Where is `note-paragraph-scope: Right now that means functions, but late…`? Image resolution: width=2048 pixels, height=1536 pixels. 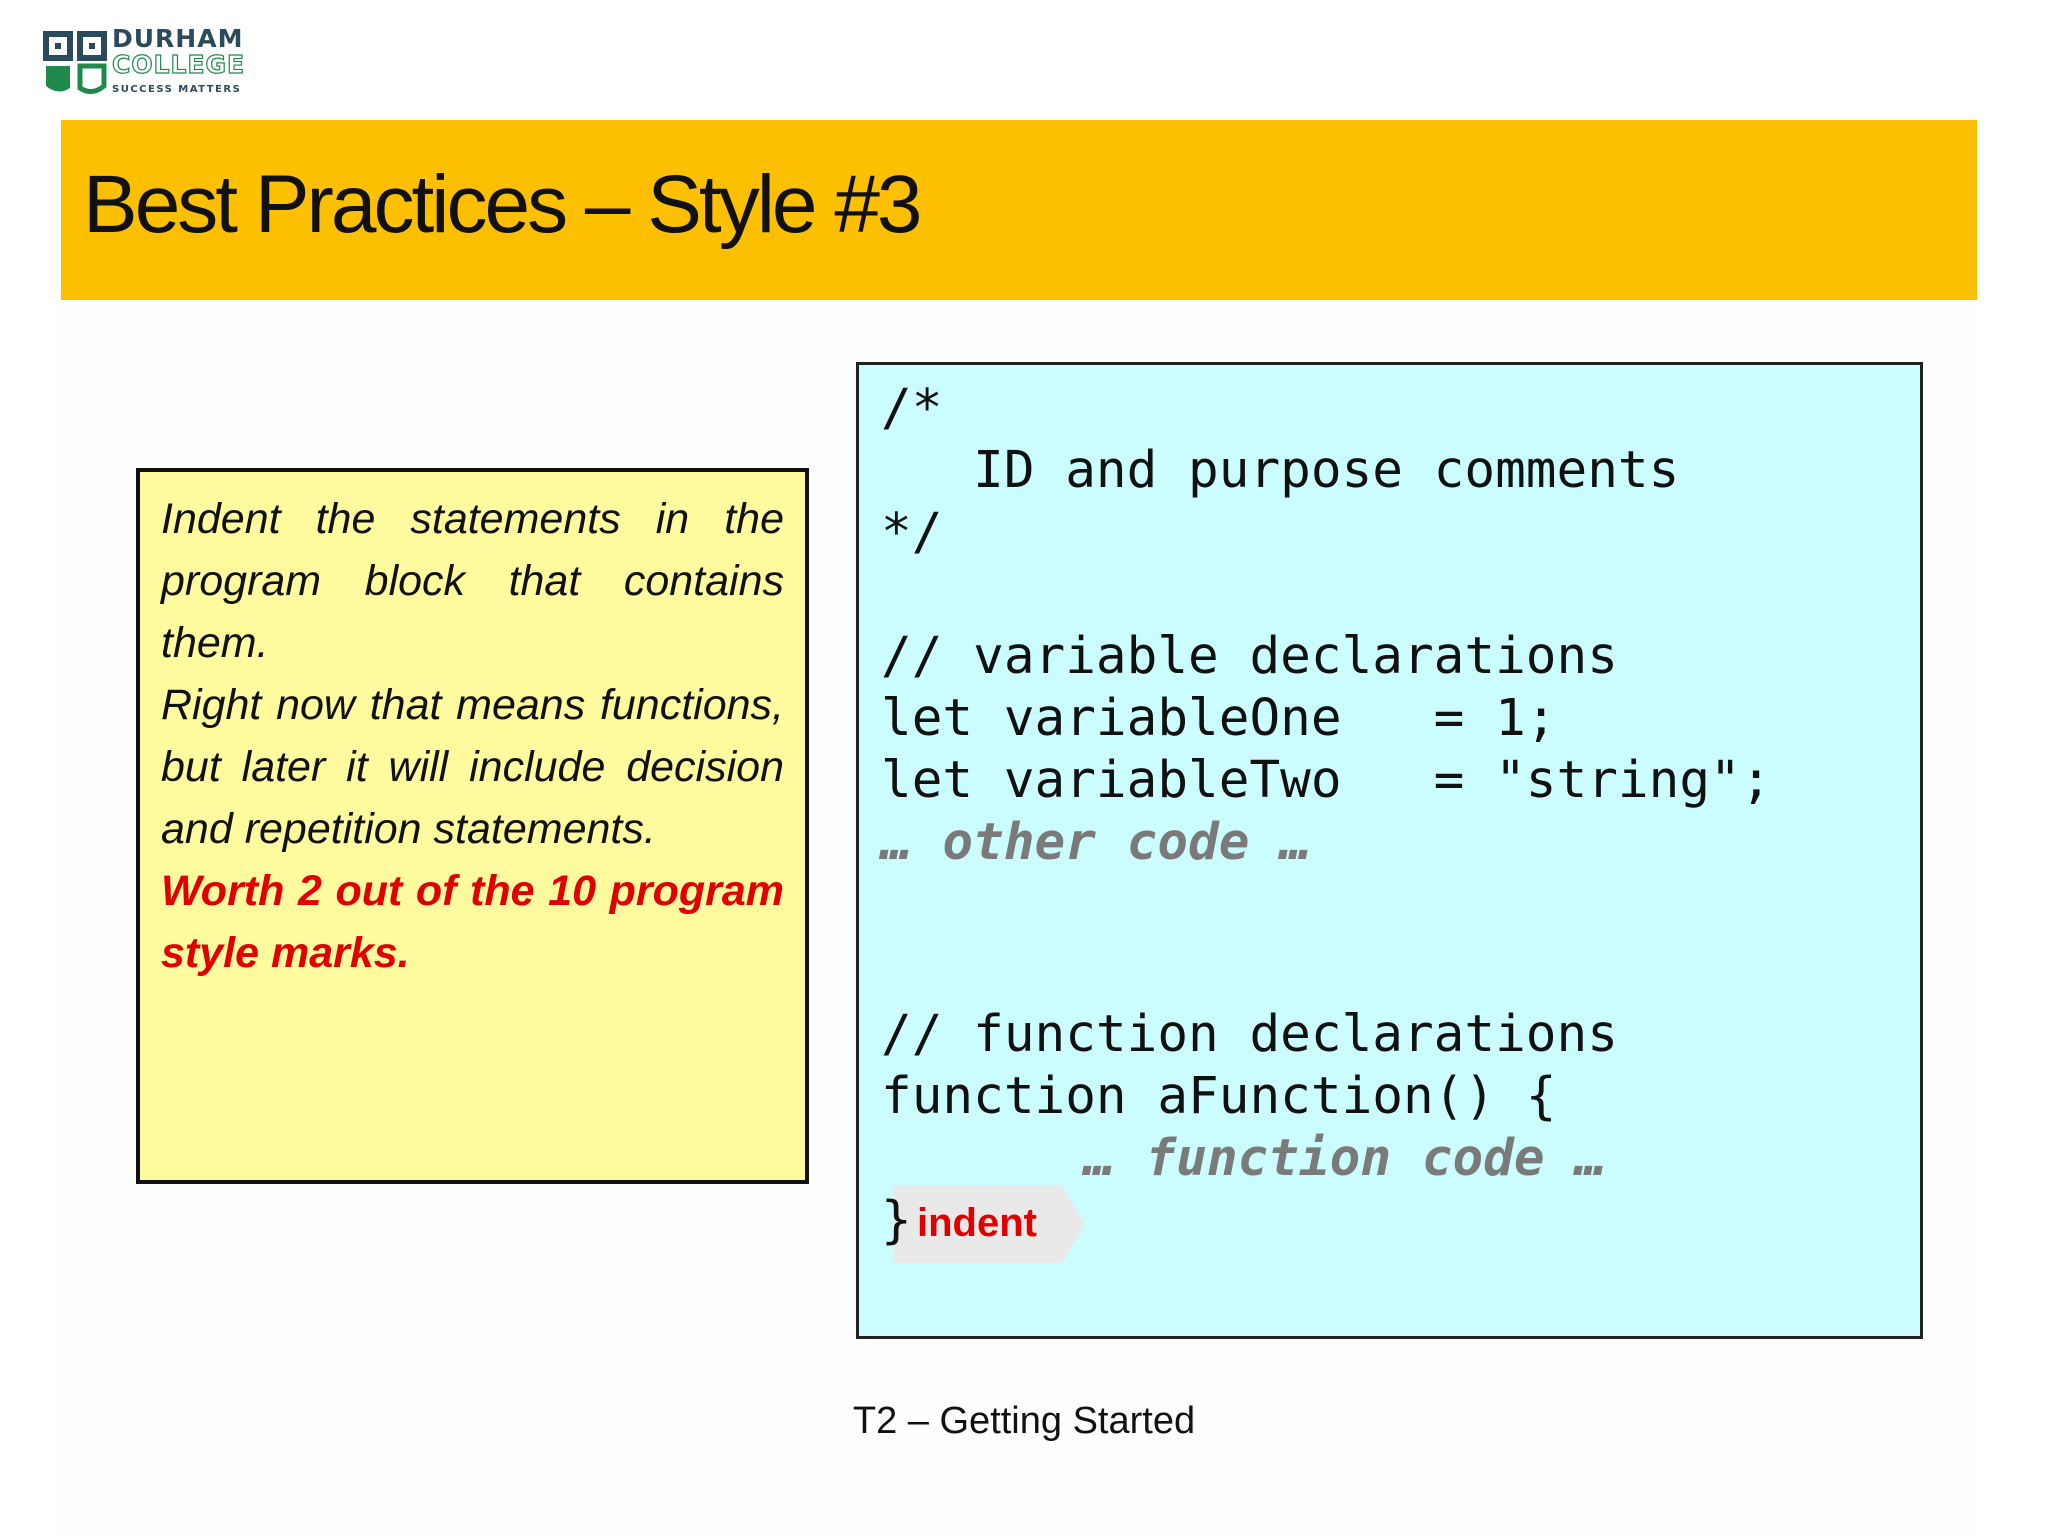 note-paragraph-scope: Right now that means functions, but late… is located at coordinates (472, 767).